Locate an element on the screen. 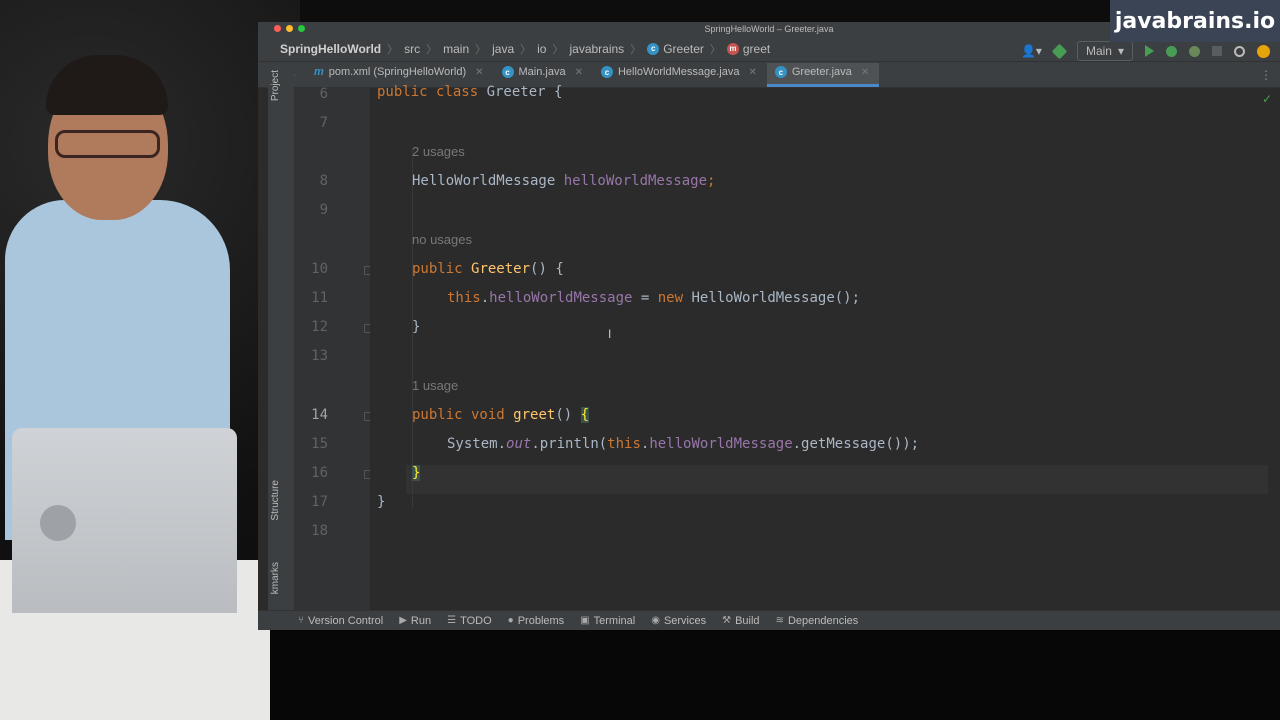 This screenshot has width=1280, height=720. hammer-icon: ⚒ is located at coordinates (727, 620).